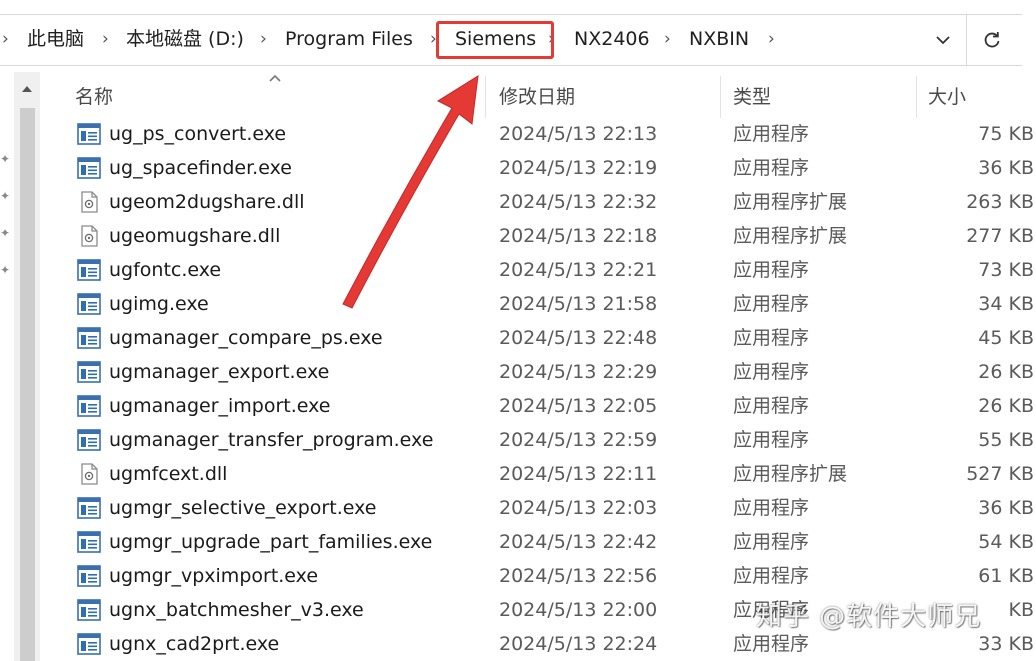 Image resolution: width=1036 pixels, height=661 pixels. Describe the element at coordinates (159, 304) in the screenshot. I see `file-name: ugimg.exe` at that location.